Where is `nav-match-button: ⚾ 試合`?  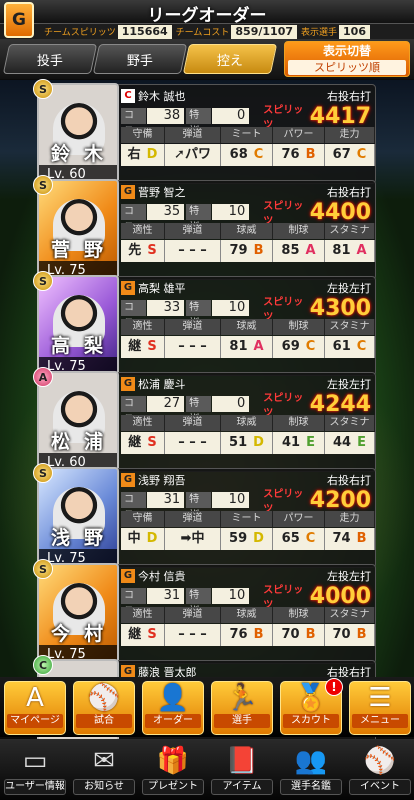 nav-match-button: ⚾ 試合 is located at coordinates (104, 708).